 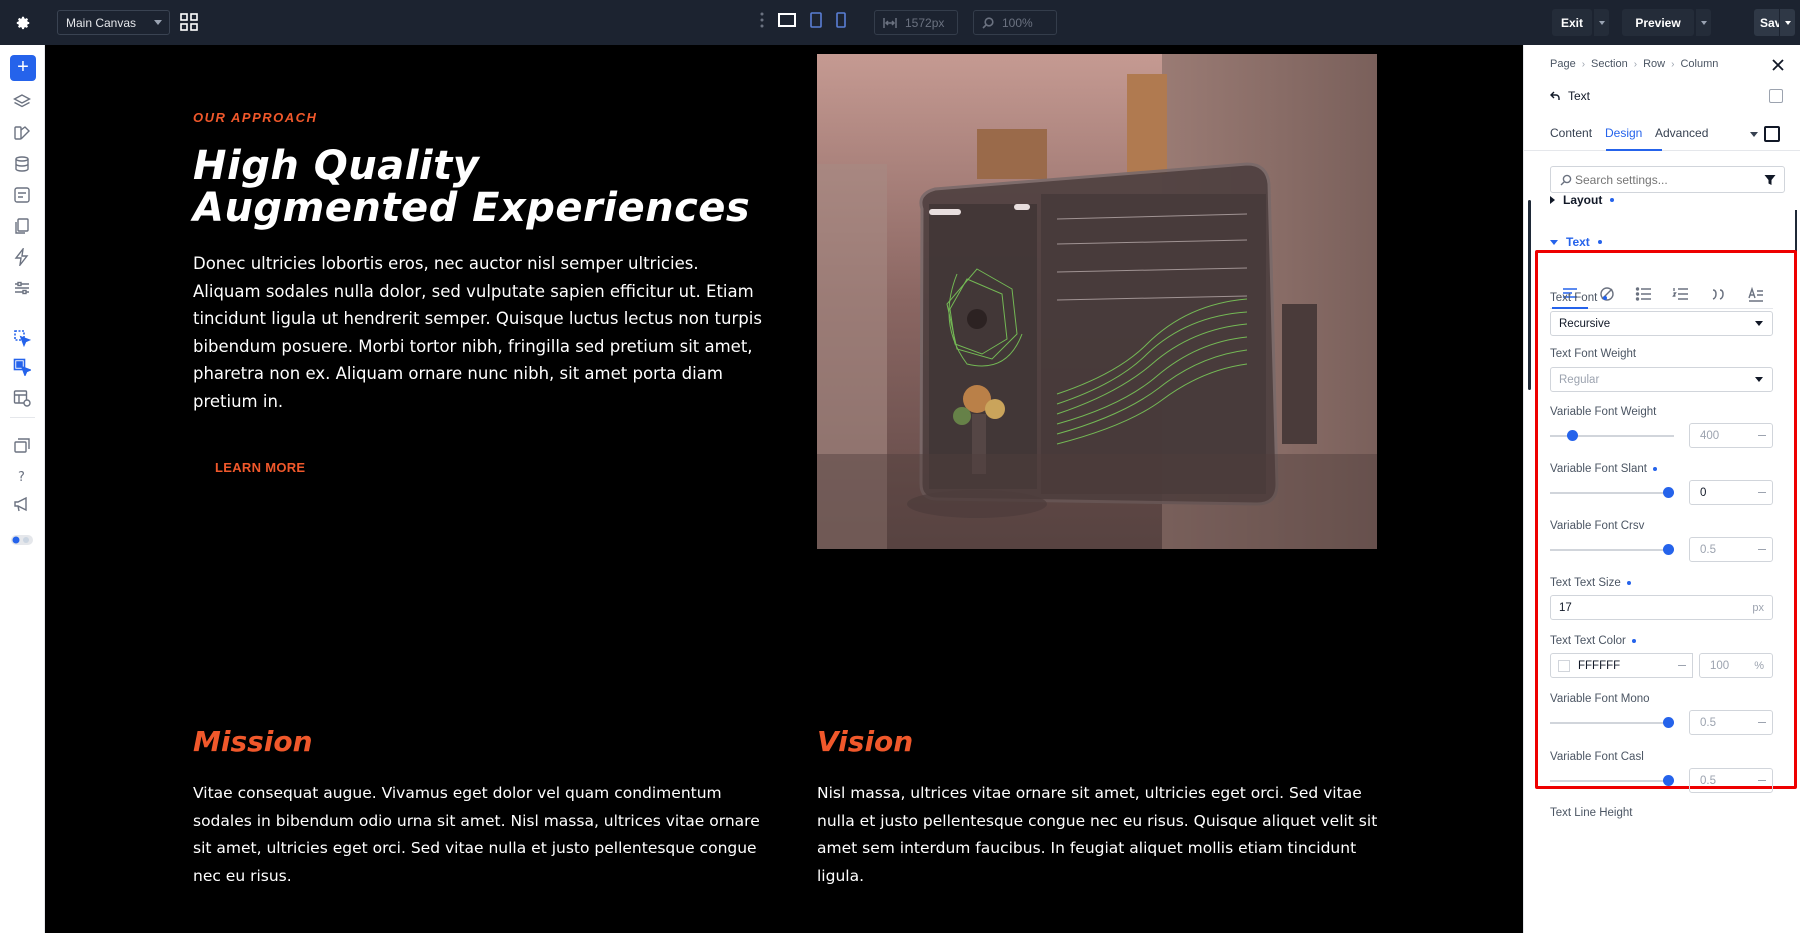 I want to click on layout-settings-icon, so click(x=22, y=398).